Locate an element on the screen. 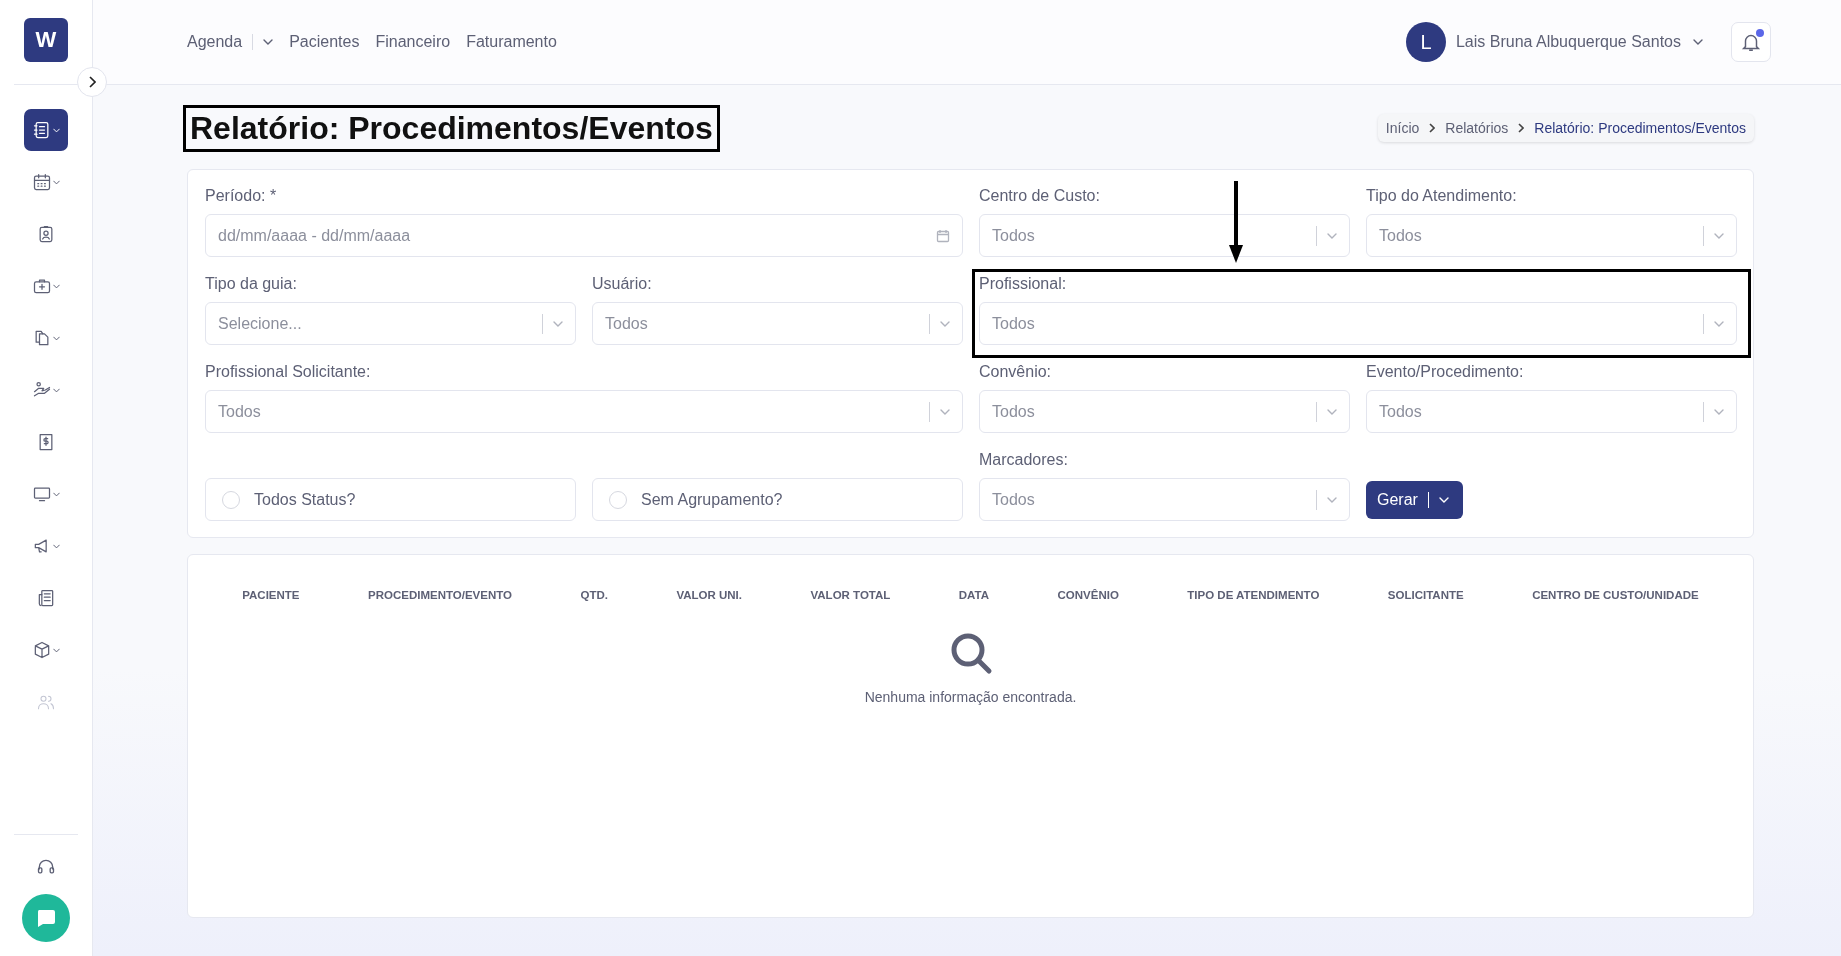 The width and height of the screenshot is (1841, 956). column-header: VALOR UNI. is located at coordinates (709, 595).